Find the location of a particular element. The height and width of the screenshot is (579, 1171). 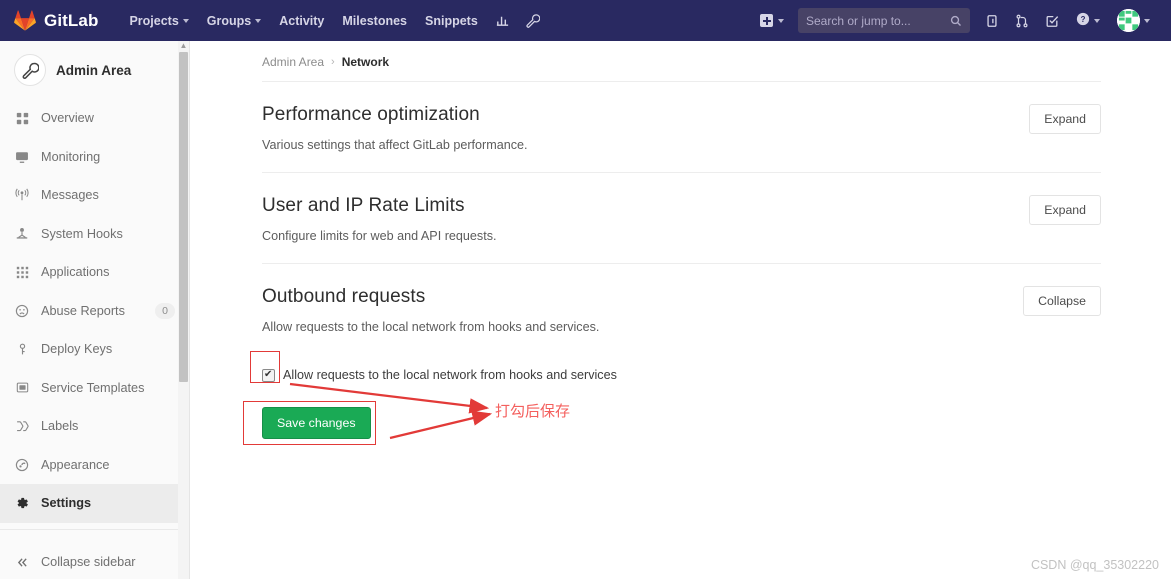

nav-item-snippets-label: Snippets is located at coordinates (451, 20).